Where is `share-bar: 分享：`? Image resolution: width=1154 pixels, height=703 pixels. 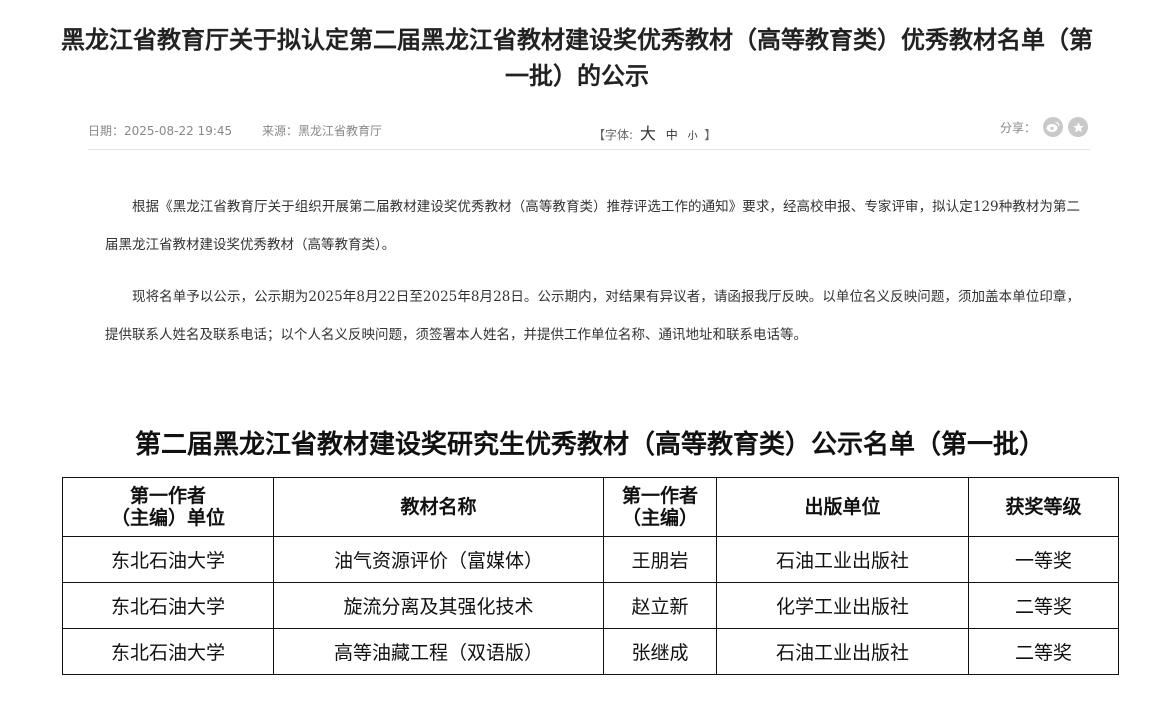
share-bar: 分享： is located at coordinates (1044, 127).